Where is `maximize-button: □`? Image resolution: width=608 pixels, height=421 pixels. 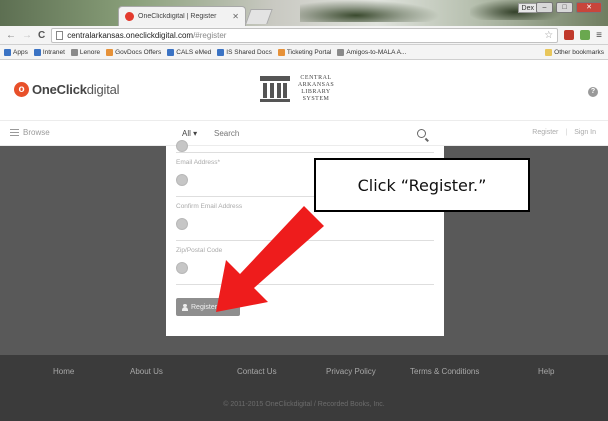
maximize-button: □ is located at coordinates (564, 7).